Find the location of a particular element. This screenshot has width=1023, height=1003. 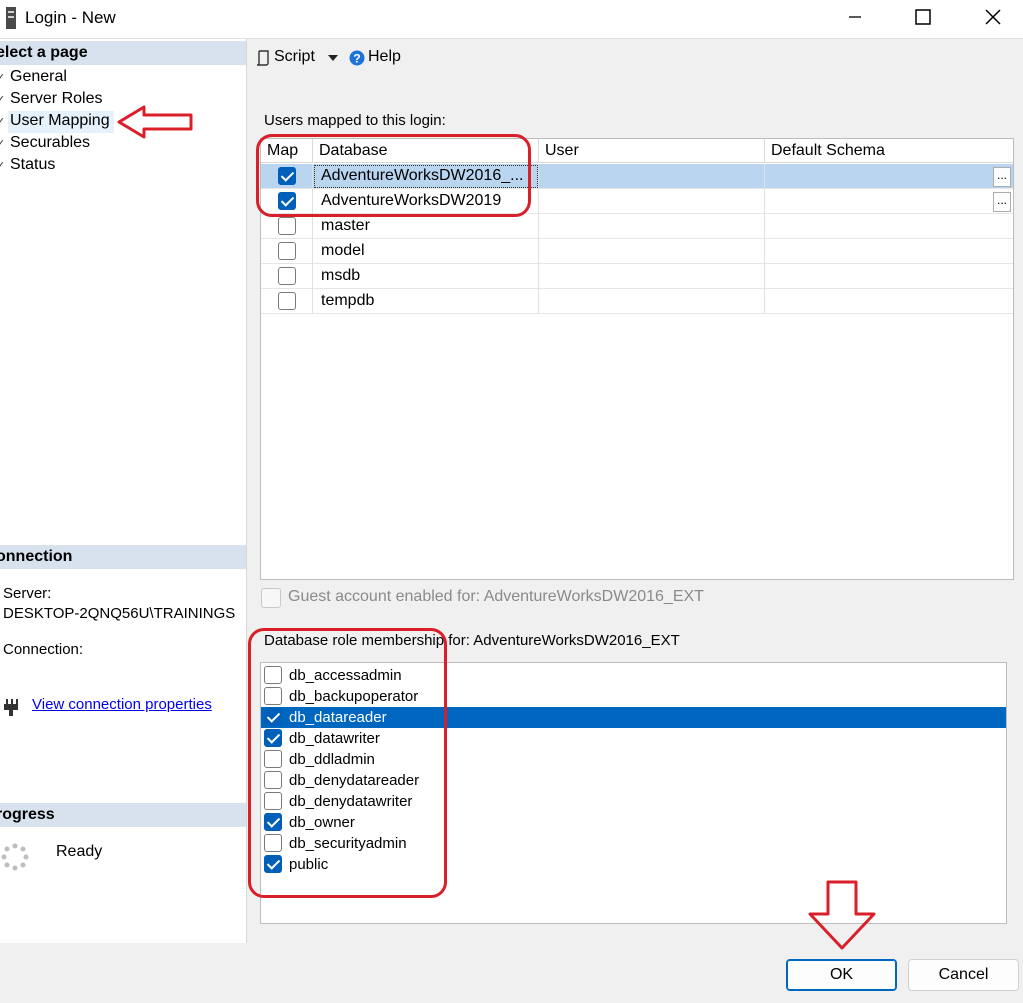

table-row: model is located at coordinates (637, 251).